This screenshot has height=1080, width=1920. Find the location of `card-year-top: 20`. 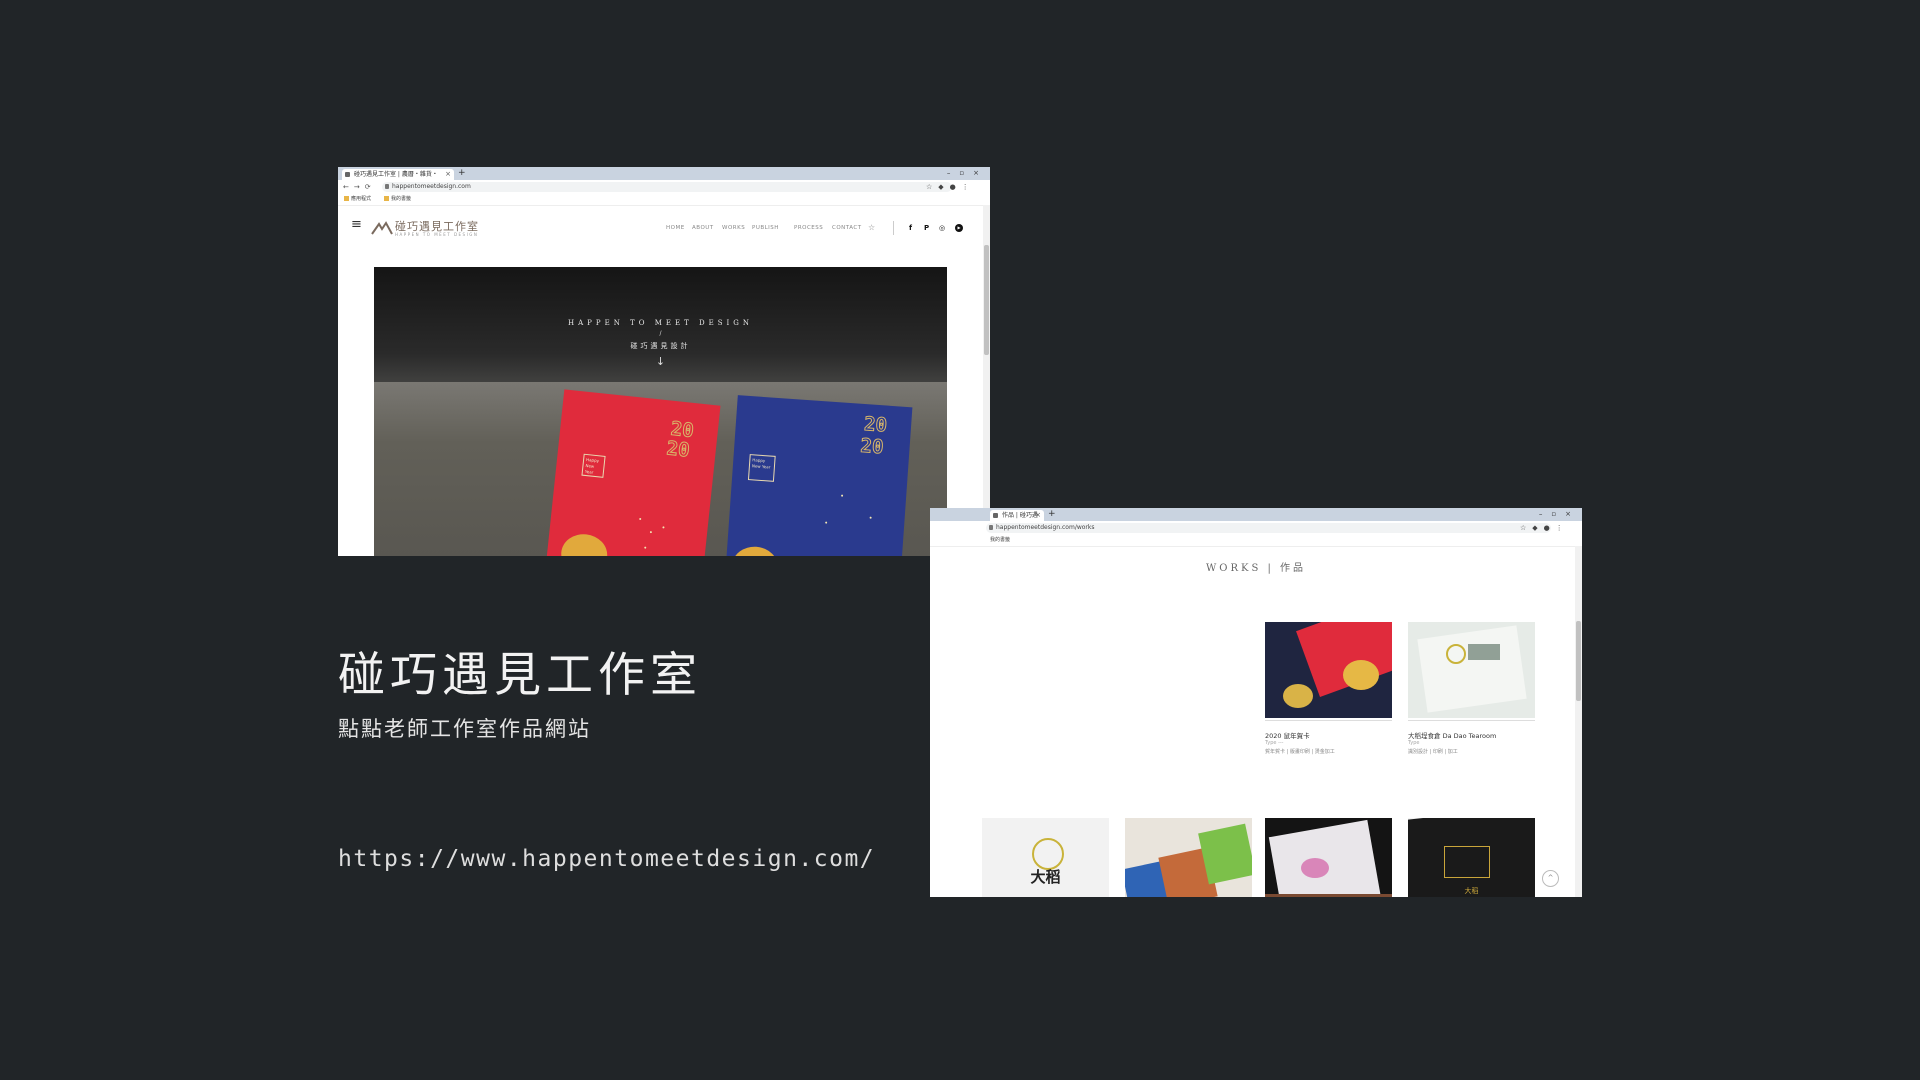

card-year-top: 20 is located at coordinates (875, 425).